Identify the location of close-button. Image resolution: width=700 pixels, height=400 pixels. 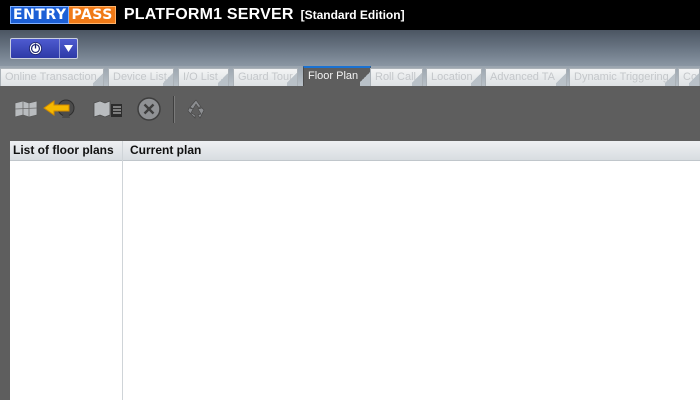
(149, 109).